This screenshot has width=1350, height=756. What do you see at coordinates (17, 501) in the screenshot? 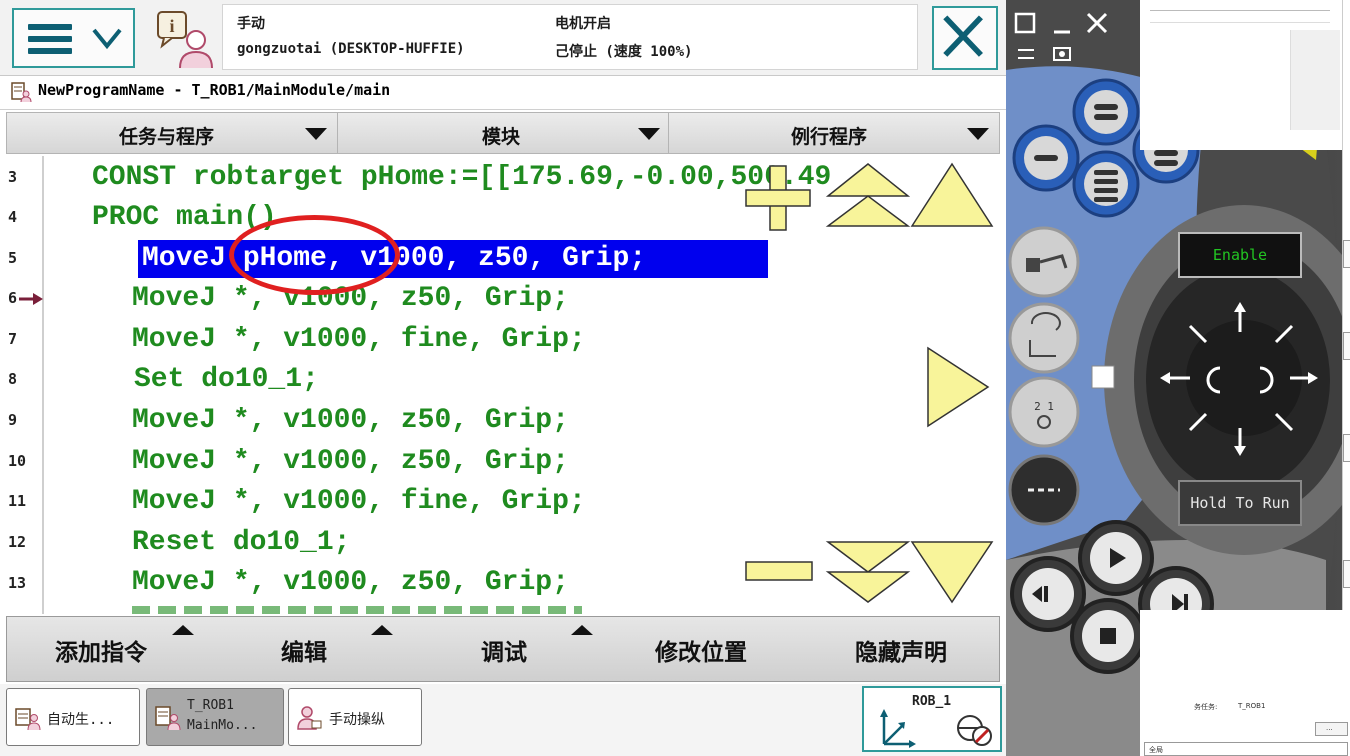
I see `line-number: 11` at bounding box center [17, 501].